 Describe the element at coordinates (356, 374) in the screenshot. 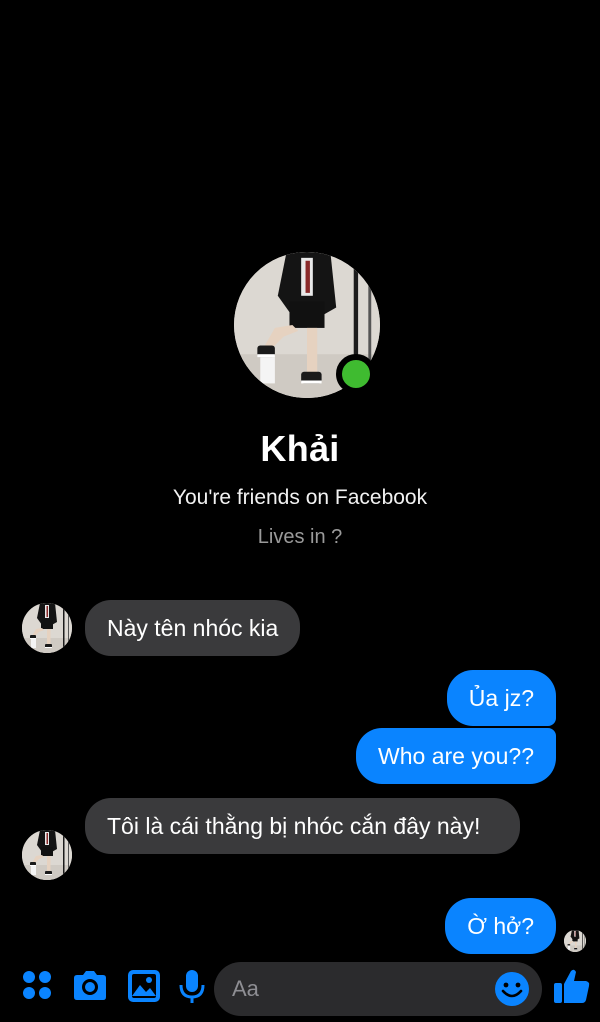

I see `online-status-dot` at that location.